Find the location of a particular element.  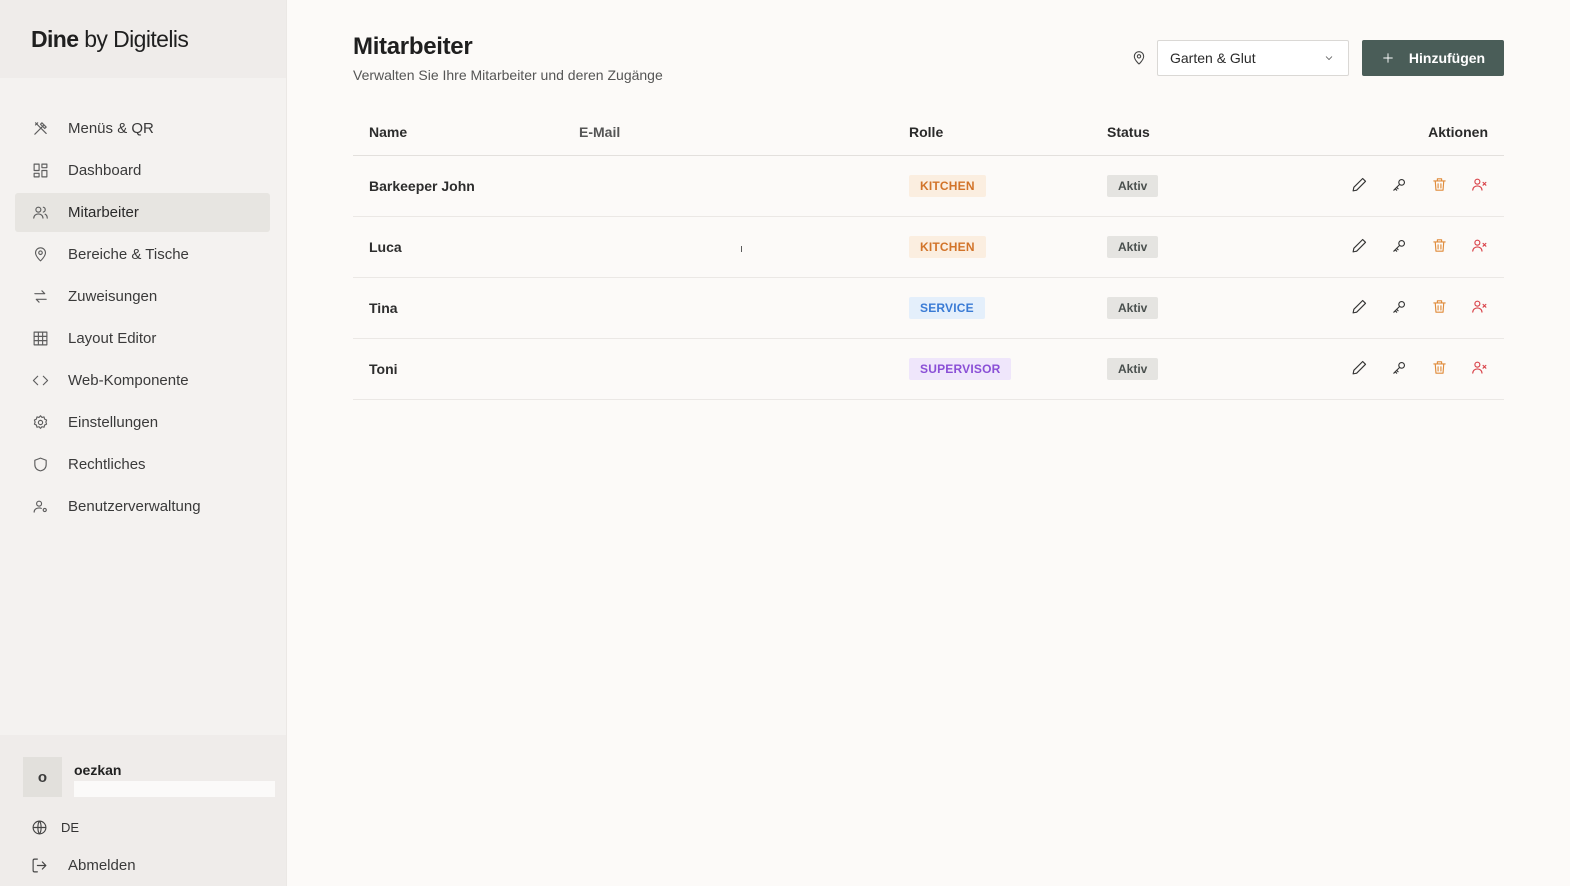

role-badge: SERVICE is located at coordinates (947, 307).